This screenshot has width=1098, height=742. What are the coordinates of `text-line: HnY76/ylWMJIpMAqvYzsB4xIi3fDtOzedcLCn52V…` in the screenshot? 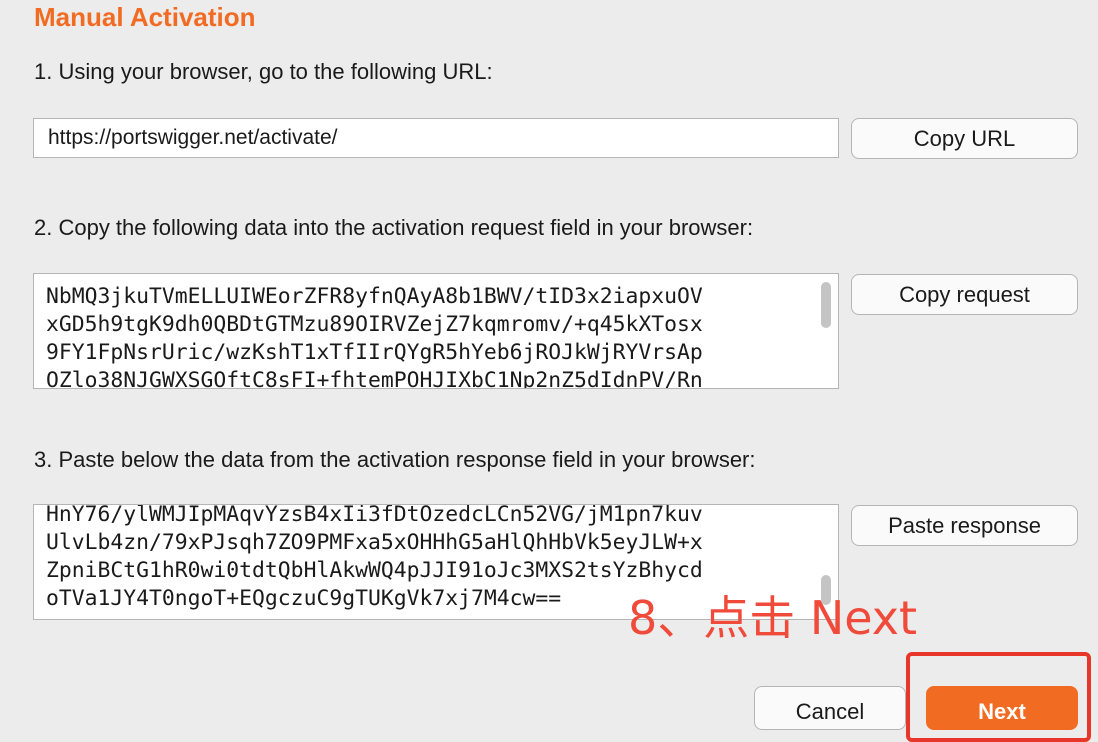 It's located at (374, 515).